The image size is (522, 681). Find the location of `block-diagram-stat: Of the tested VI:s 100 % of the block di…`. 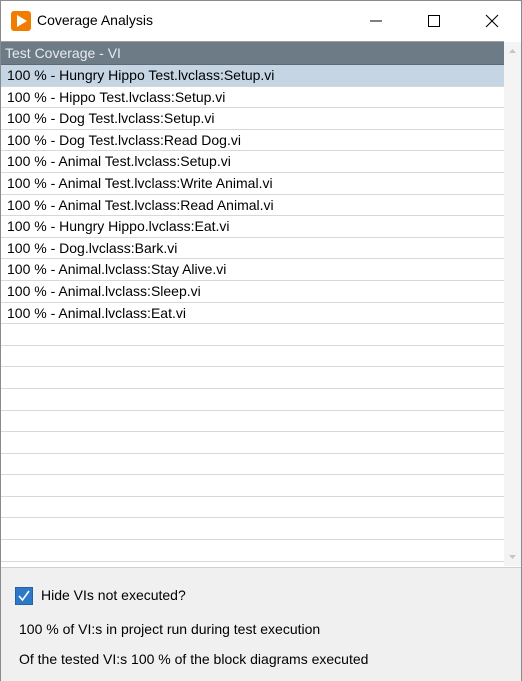

block-diagram-stat: Of the tested VI:s 100 % of the block di… is located at coordinates (194, 659).